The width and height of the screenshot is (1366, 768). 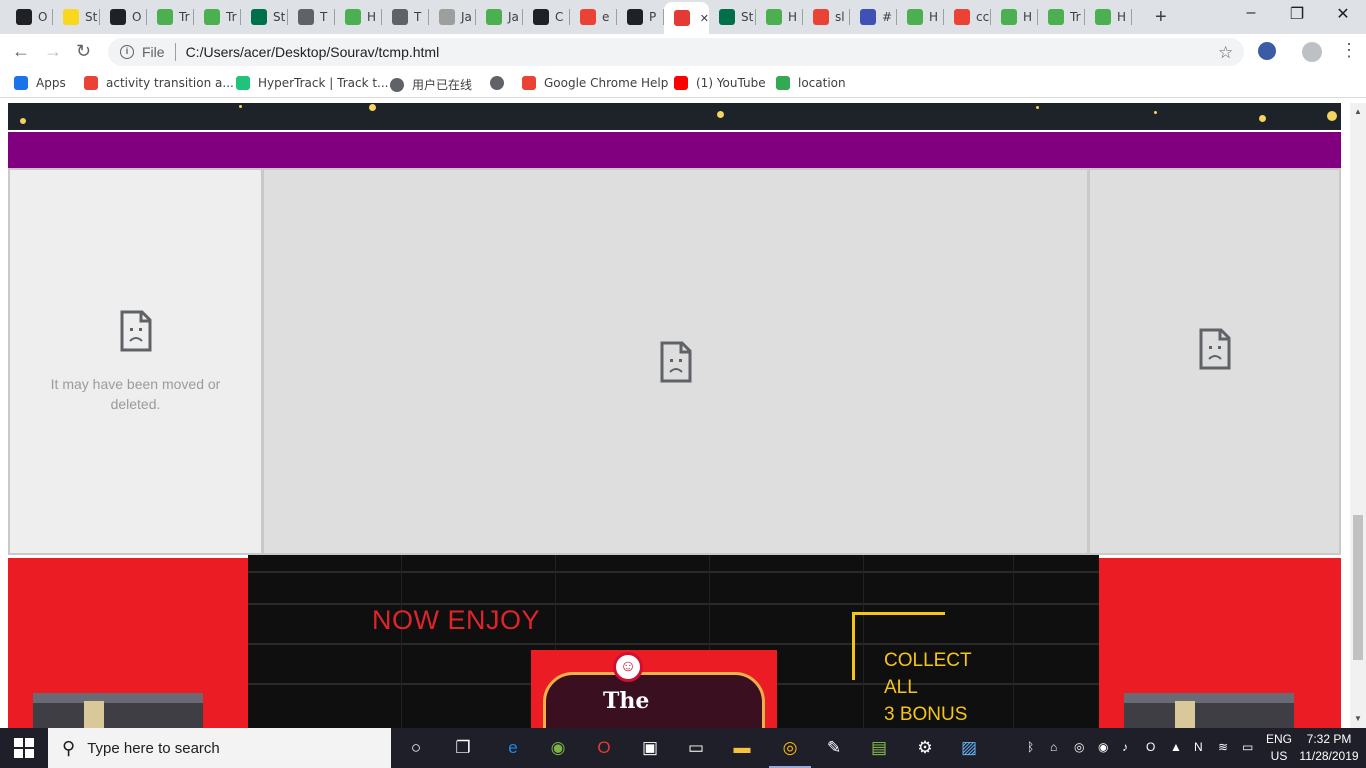 What do you see at coordinates (501, 83) in the screenshot?
I see `bookmark-item` at bounding box center [501, 83].